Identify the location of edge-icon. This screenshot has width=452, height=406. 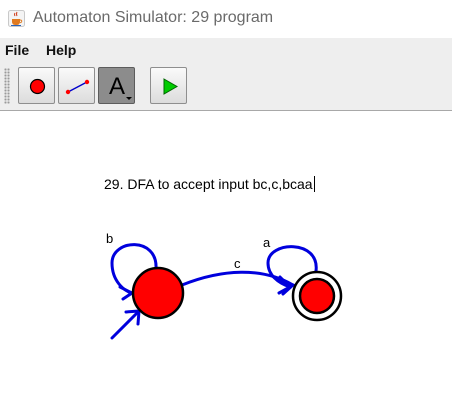
(77, 87).